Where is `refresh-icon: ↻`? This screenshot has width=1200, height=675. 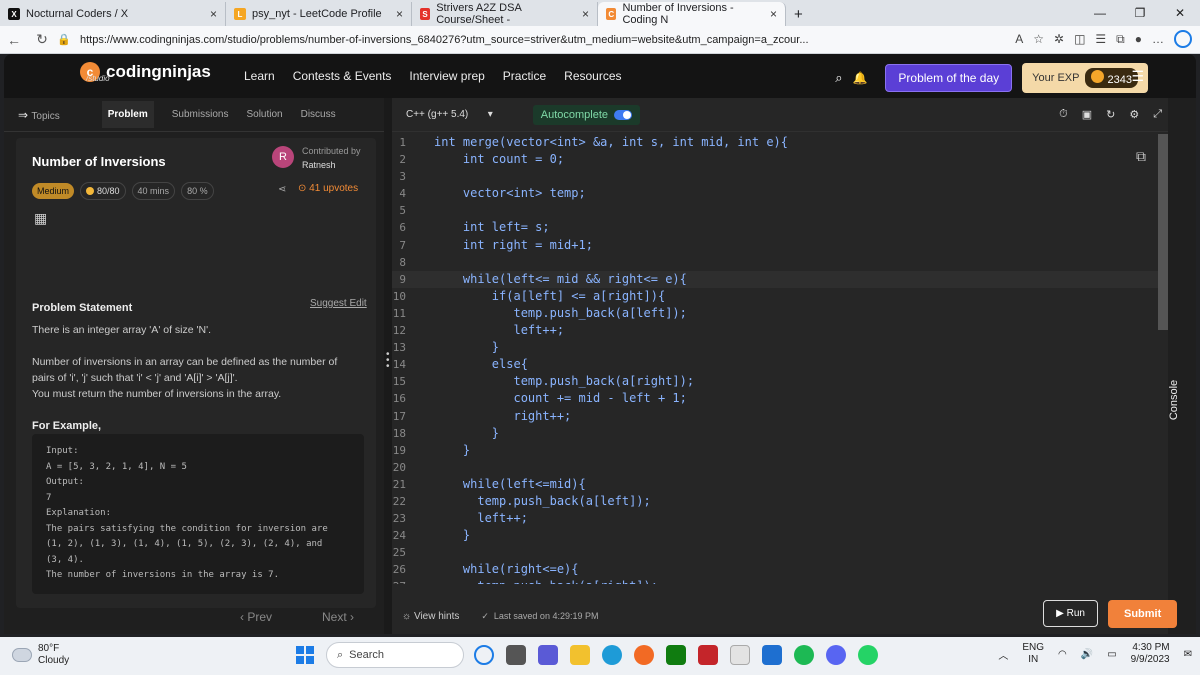
refresh-icon: ↻ is located at coordinates (42, 39).